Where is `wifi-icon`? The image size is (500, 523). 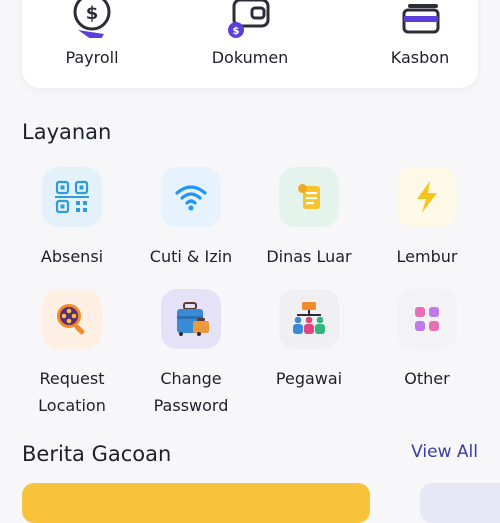 wifi-icon is located at coordinates (191, 198).